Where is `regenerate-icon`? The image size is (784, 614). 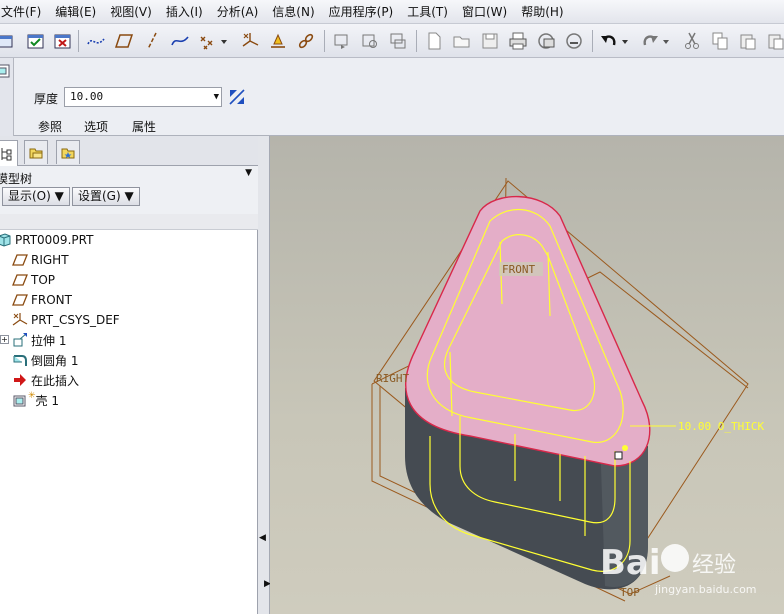
regenerate-icon is located at coordinates (6, 41).